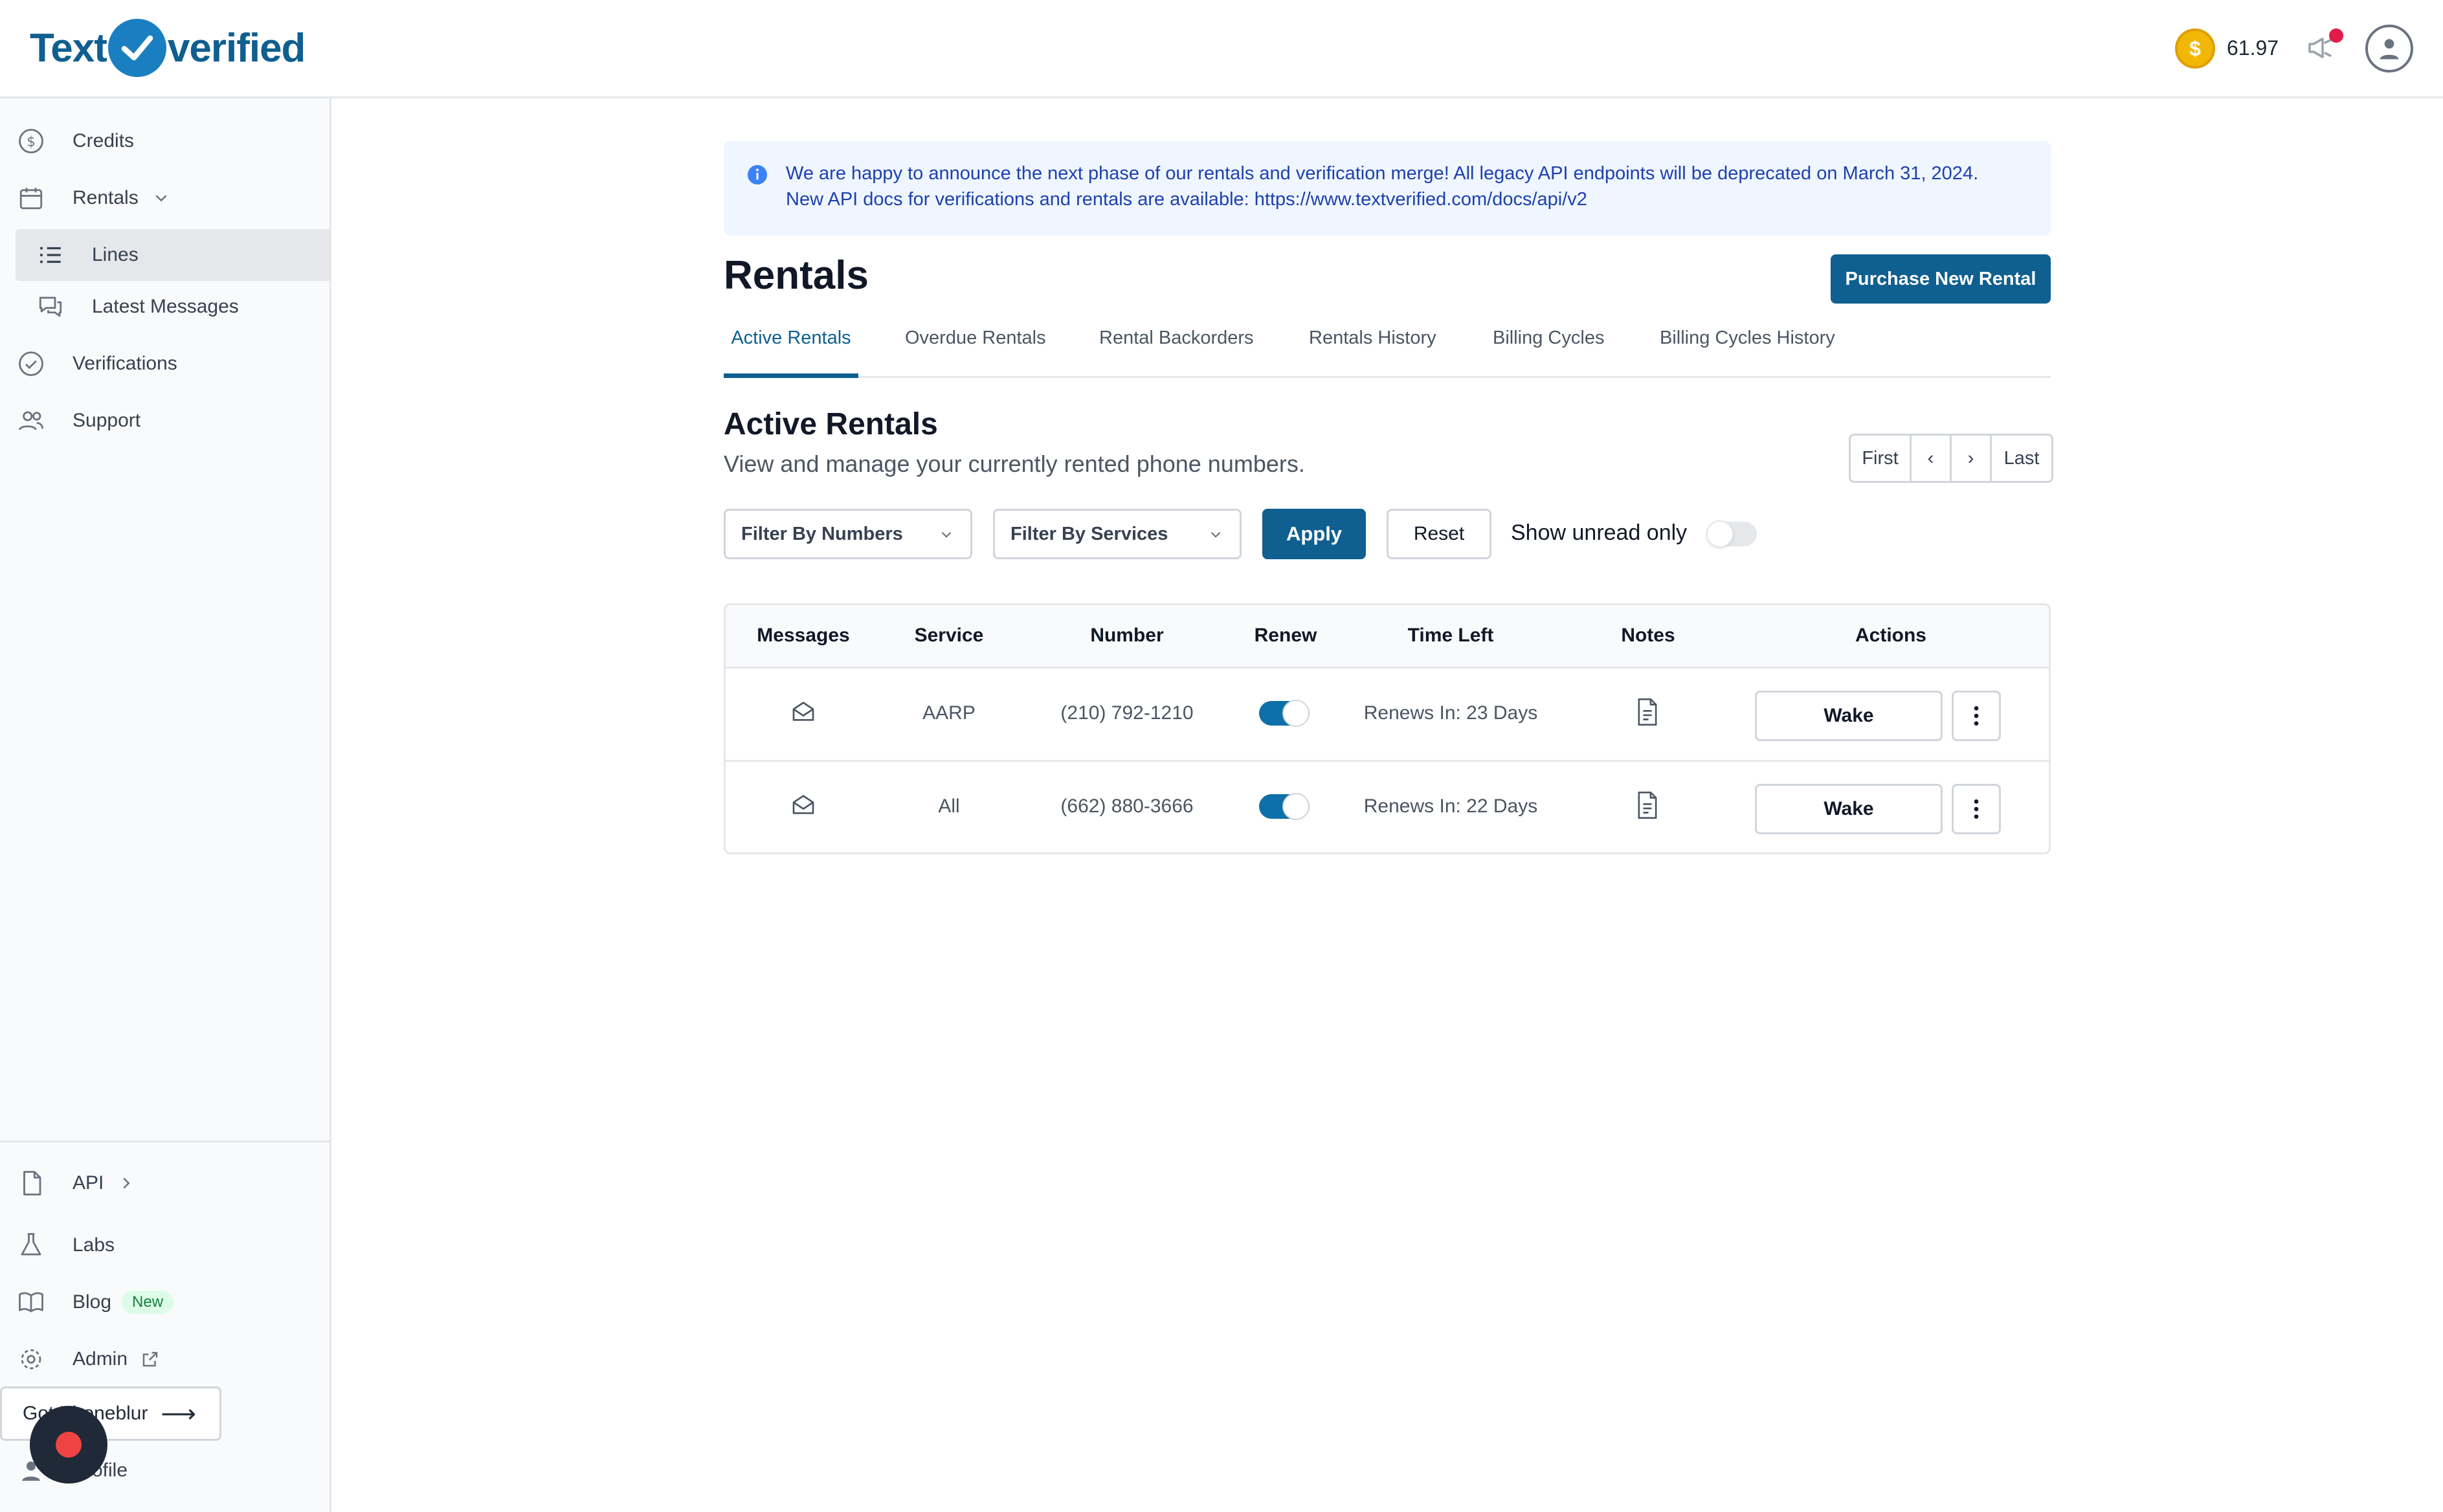 This screenshot has height=1512, width=2443. What do you see at coordinates (136, 48) in the screenshot?
I see `checkmark-icon` at bounding box center [136, 48].